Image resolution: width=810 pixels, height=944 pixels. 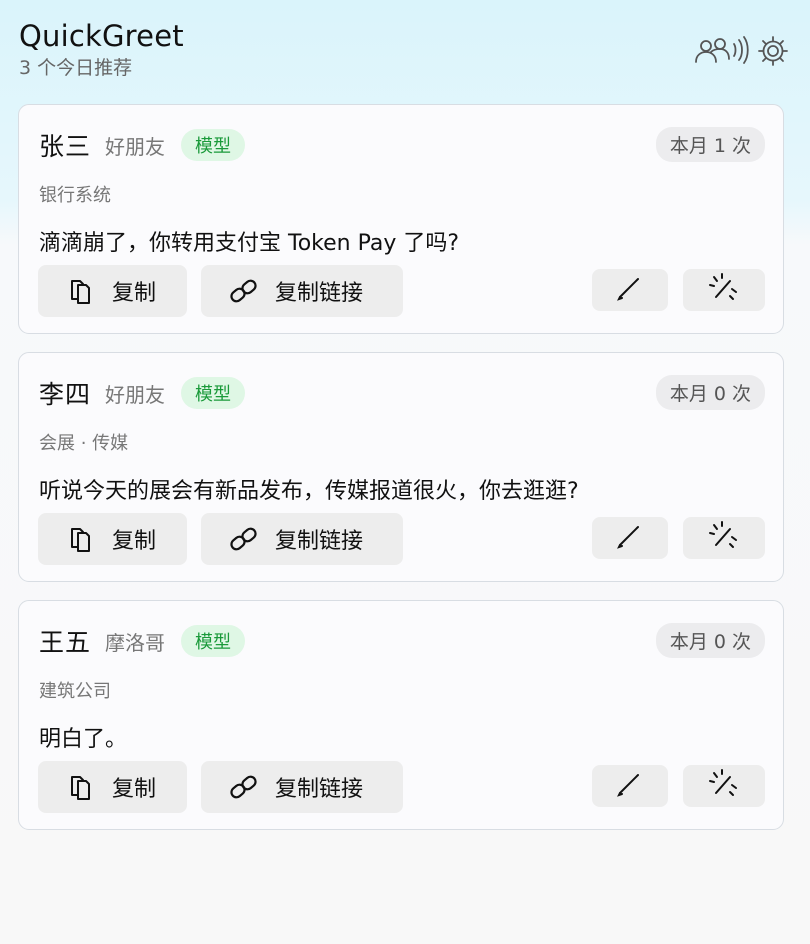 I want to click on header-actions, so click(x=741, y=51).